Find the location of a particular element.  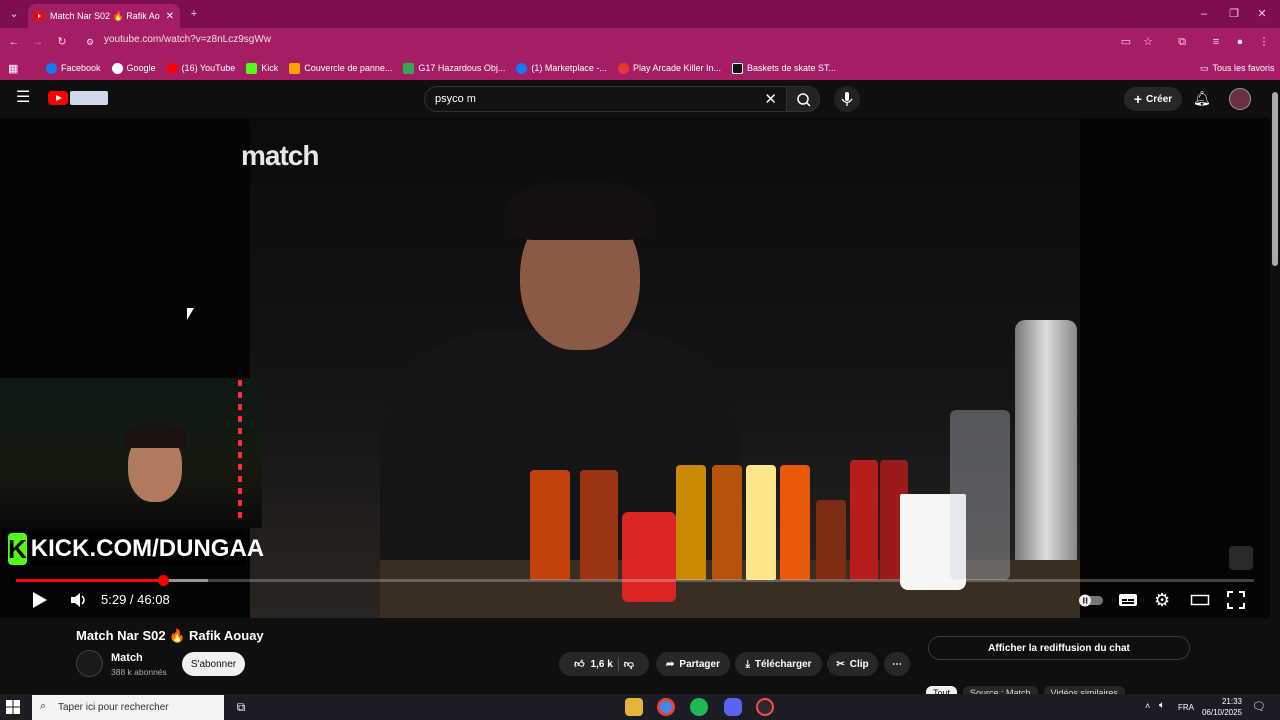

file-explorer-icon is located at coordinates (634, 707).